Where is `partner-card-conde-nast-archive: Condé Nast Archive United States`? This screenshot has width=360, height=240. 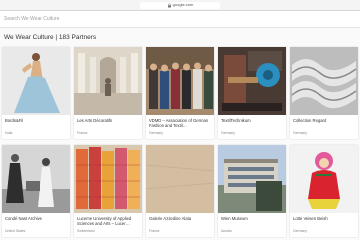
partner-card-conde-nast-archive: Condé Nast Archive United States is located at coordinates (36, 191).